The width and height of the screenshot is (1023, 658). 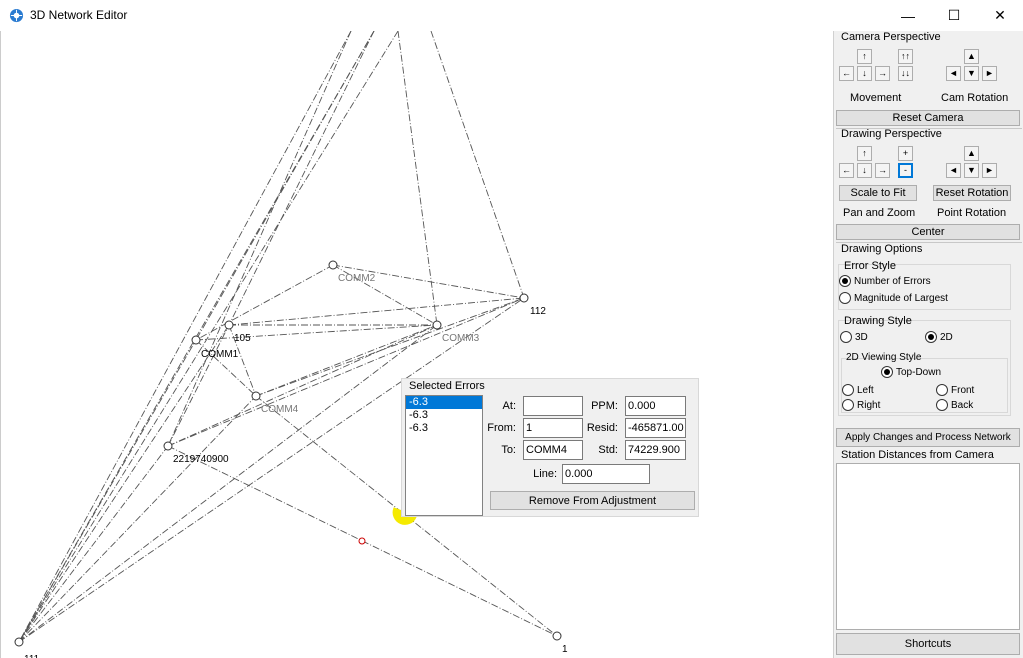 What do you see at coordinates (891, 134) in the screenshot?
I see `drawing-perspective-title: Drawing Perspective` at bounding box center [891, 134].